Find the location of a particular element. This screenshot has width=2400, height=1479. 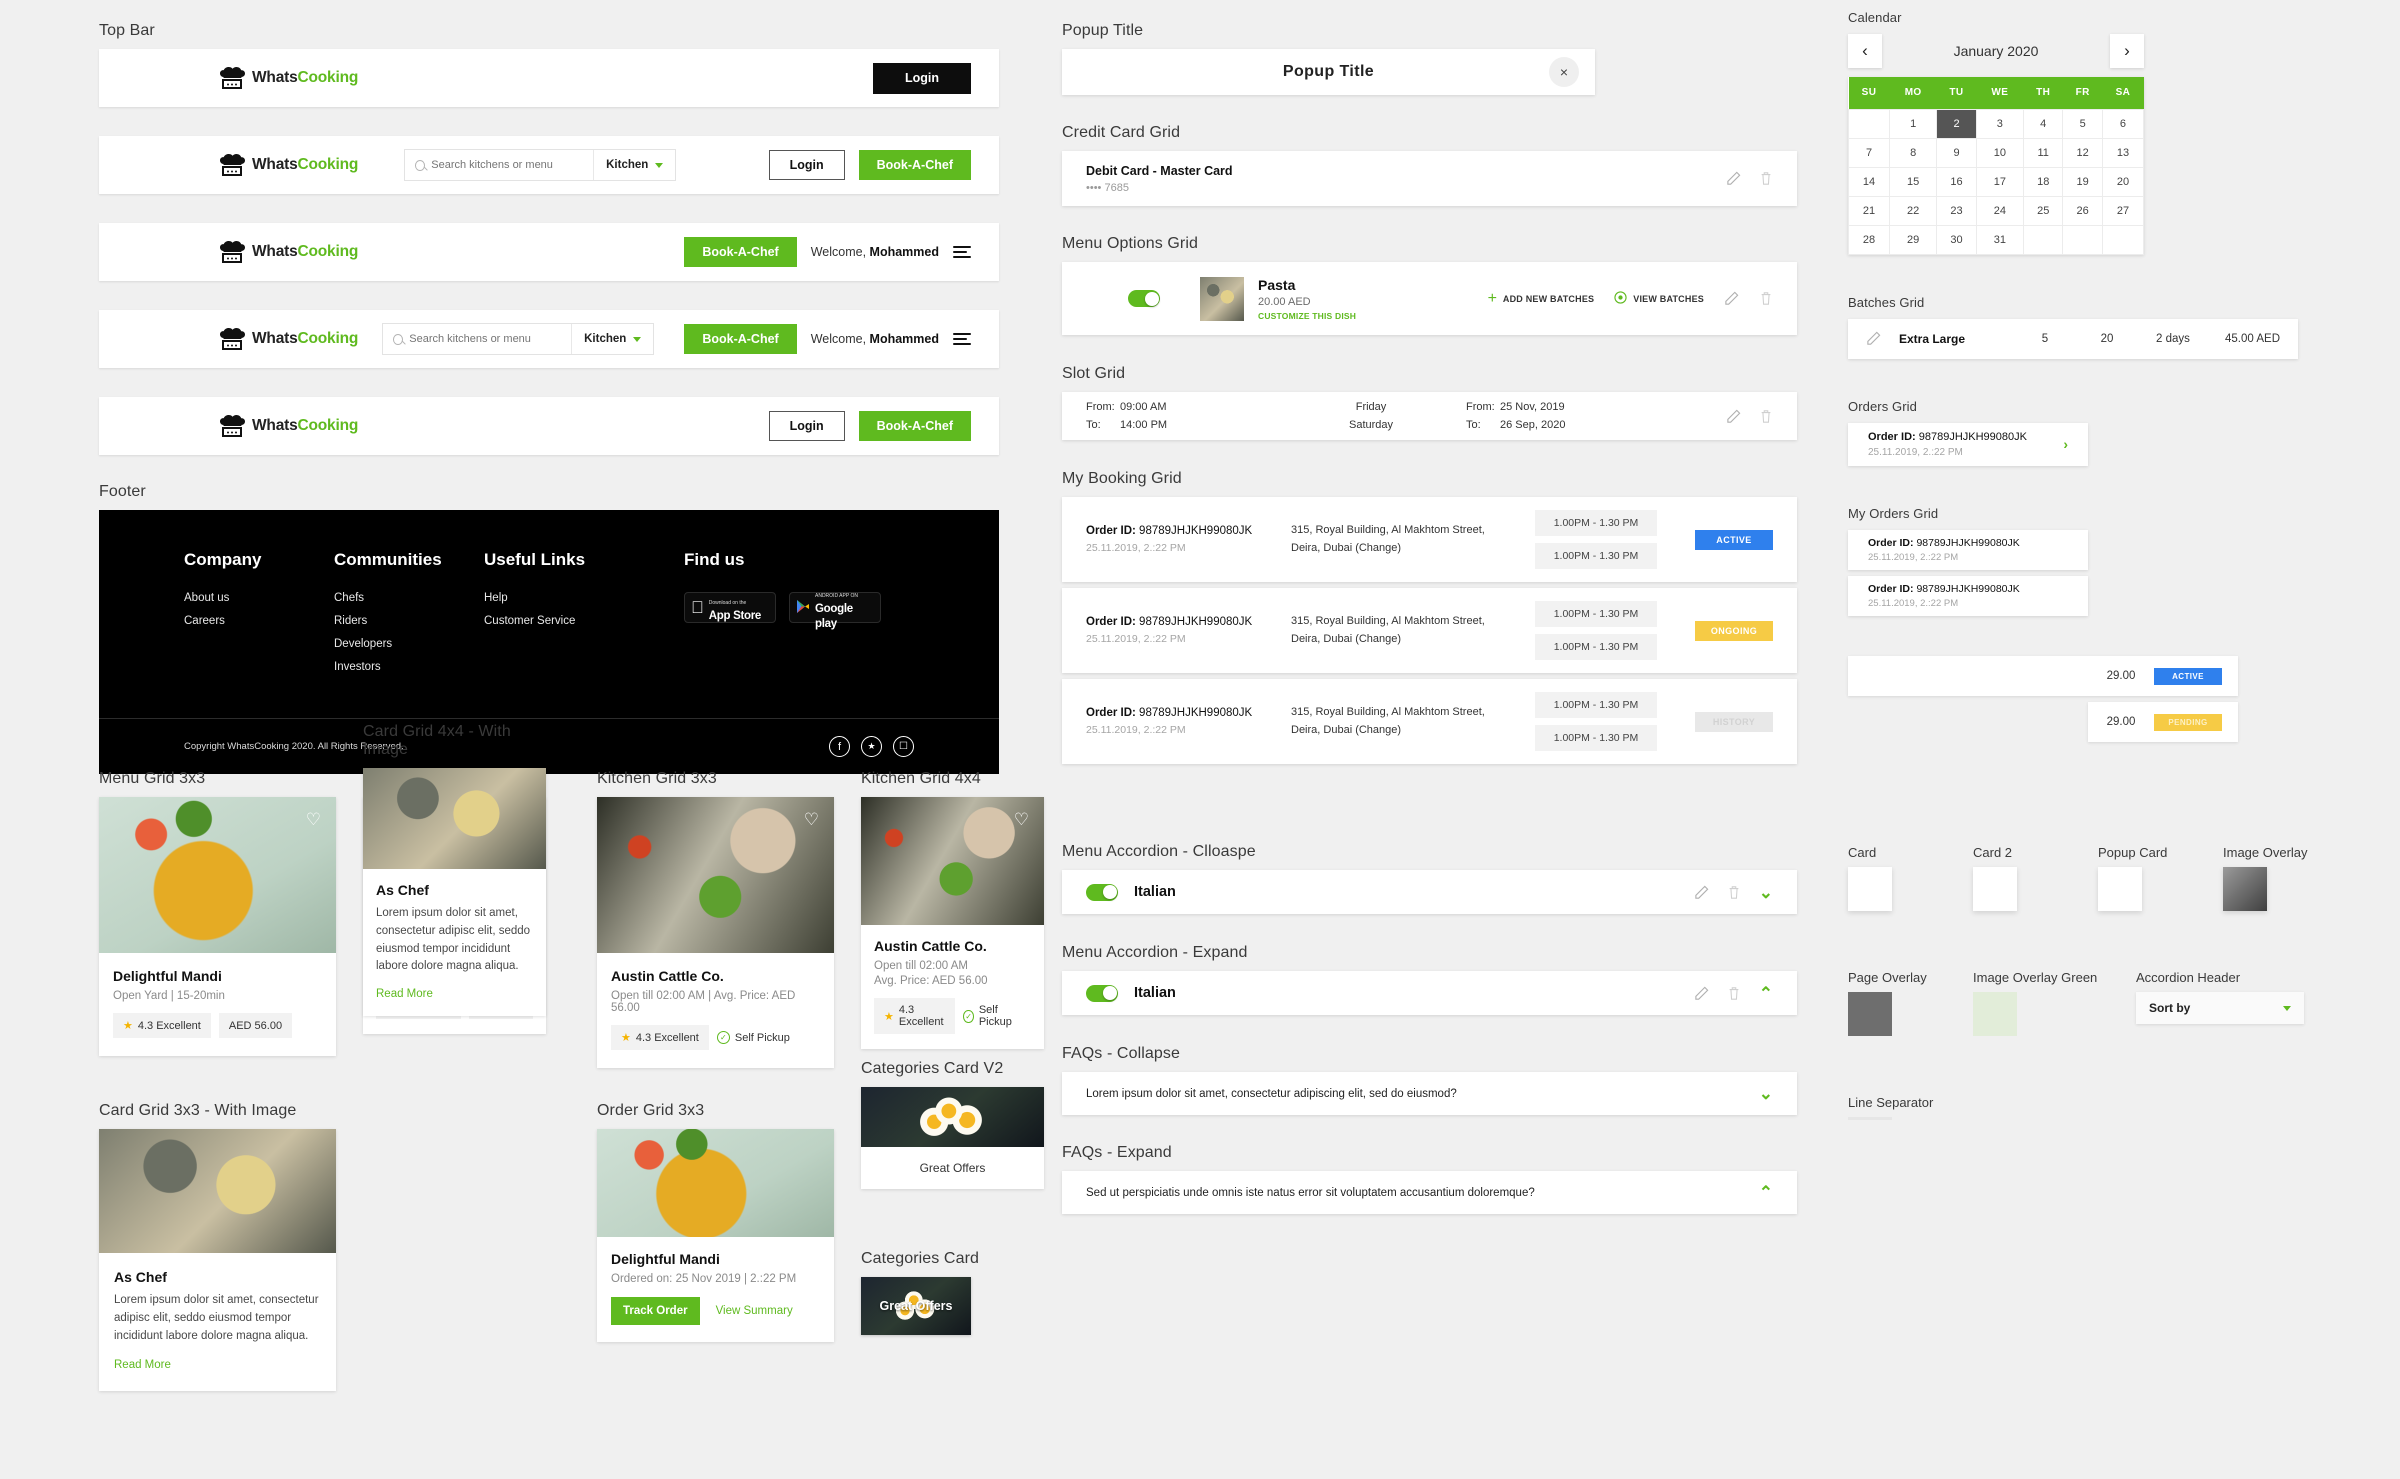

calendar-day: 31 is located at coordinates (1999, 239).